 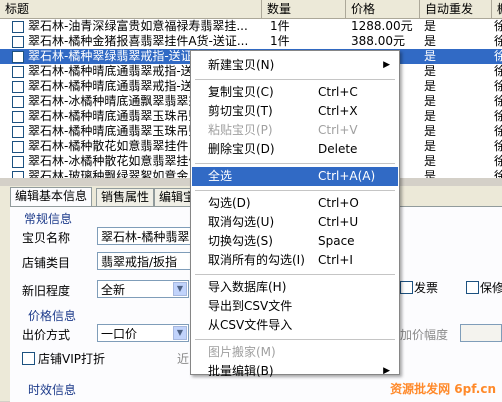 I want to click on table-header: 标题 数量 价格 自动重发 橱, so click(x=251, y=9).